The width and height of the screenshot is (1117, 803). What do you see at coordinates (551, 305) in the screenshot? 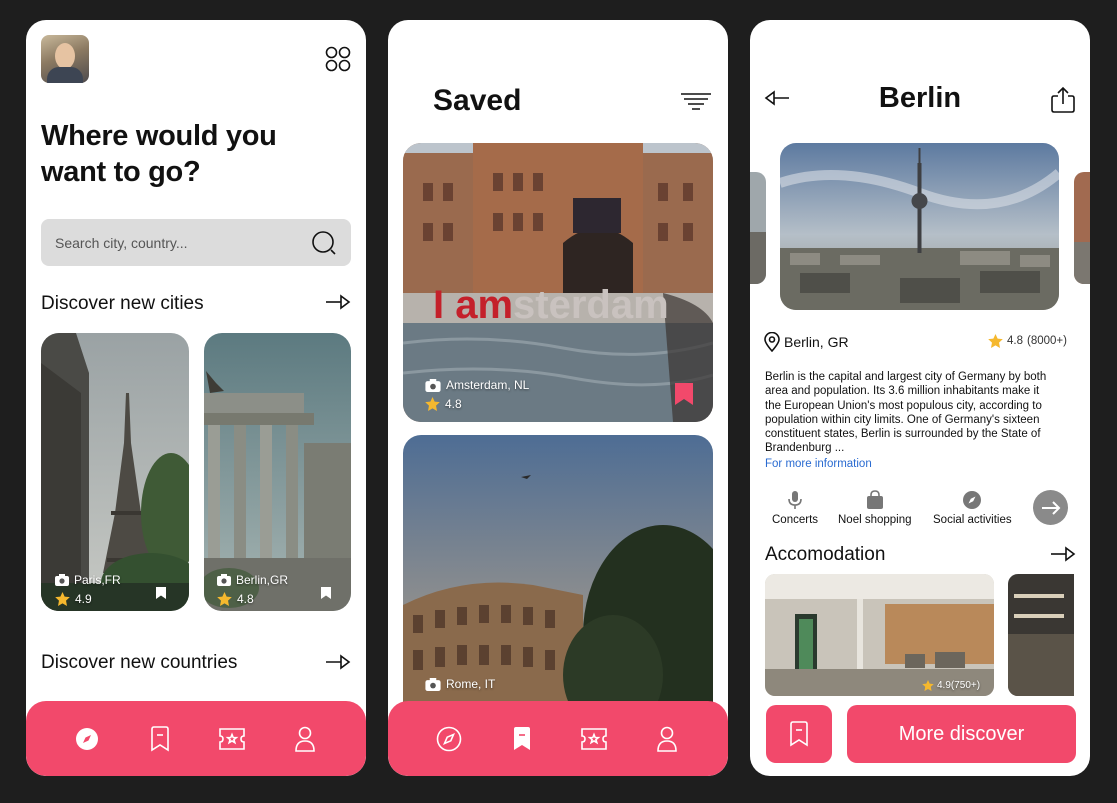
I see `amsterdam-sign: I amsterdam` at bounding box center [551, 305].